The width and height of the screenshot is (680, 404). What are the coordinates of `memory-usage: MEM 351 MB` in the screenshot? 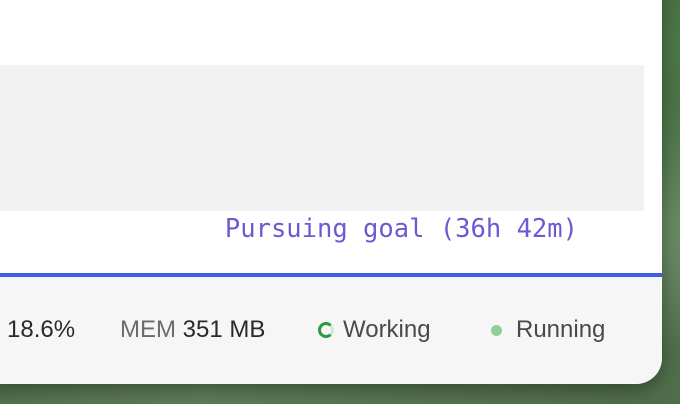 It's located at (192, 330).